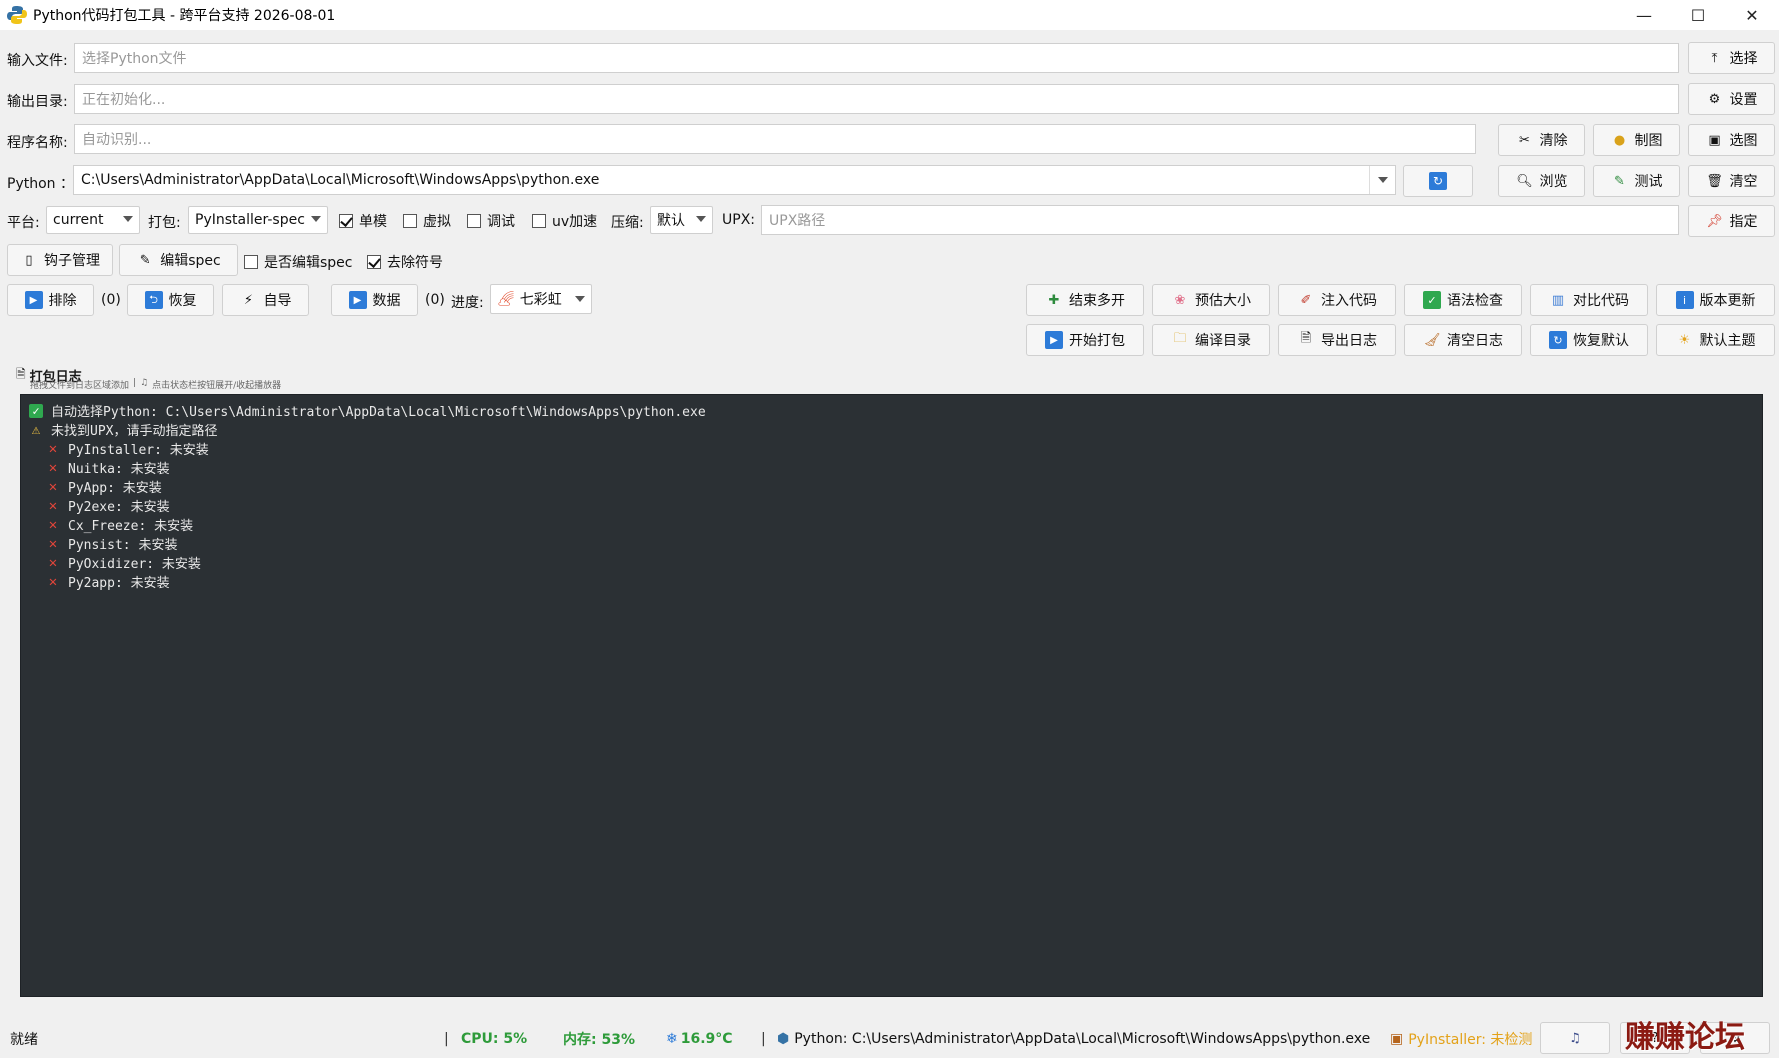  What do you see at coordinates (1698, 15) in the screenshot?
I see `maximize-button: ☐` at bounding box center [1698, 15].